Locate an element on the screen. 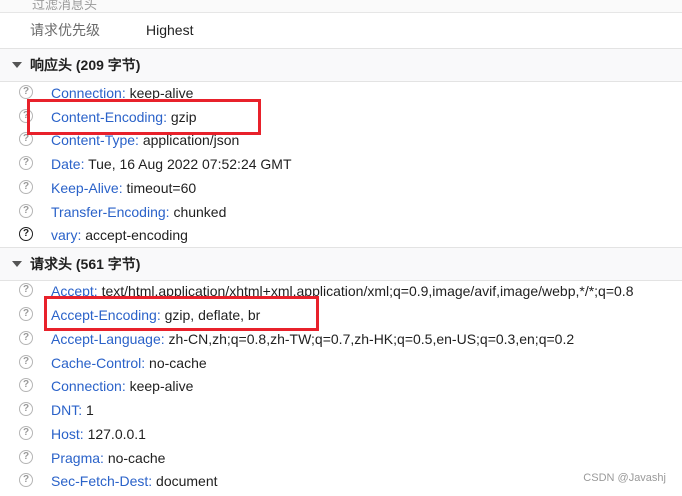  header-value: timeout=60 is located at coordinates (161, 188).